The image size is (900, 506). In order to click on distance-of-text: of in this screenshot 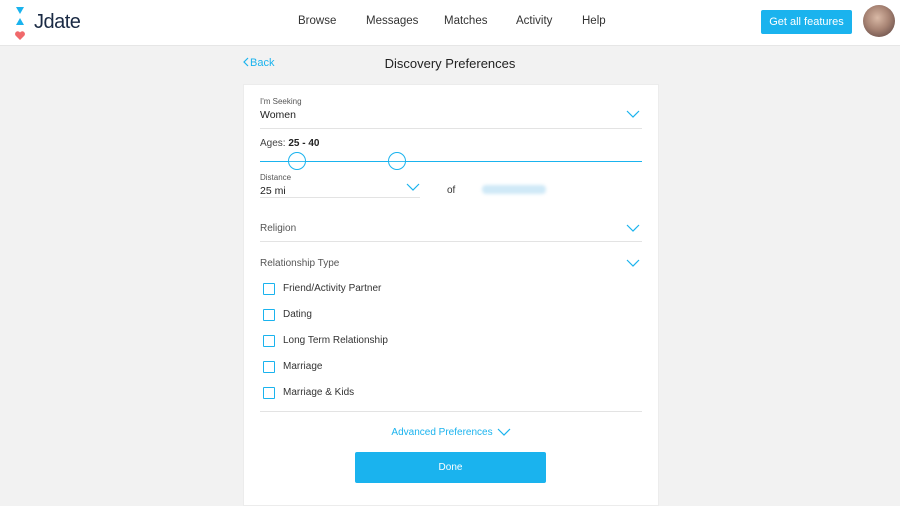, I will do `click(451, 190)`.